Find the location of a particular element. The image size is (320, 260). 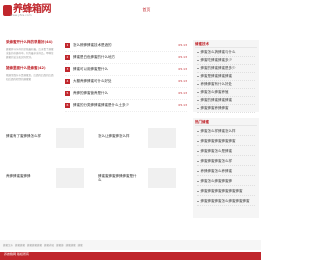

list-number: 1 is located at coordinates (67, 45).